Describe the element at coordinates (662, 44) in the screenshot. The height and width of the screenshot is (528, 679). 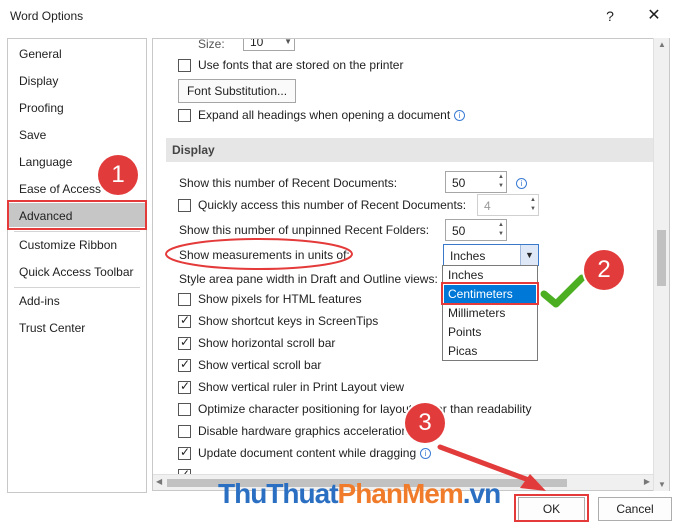
I see `scroll-up-icon: ▲` at that location.